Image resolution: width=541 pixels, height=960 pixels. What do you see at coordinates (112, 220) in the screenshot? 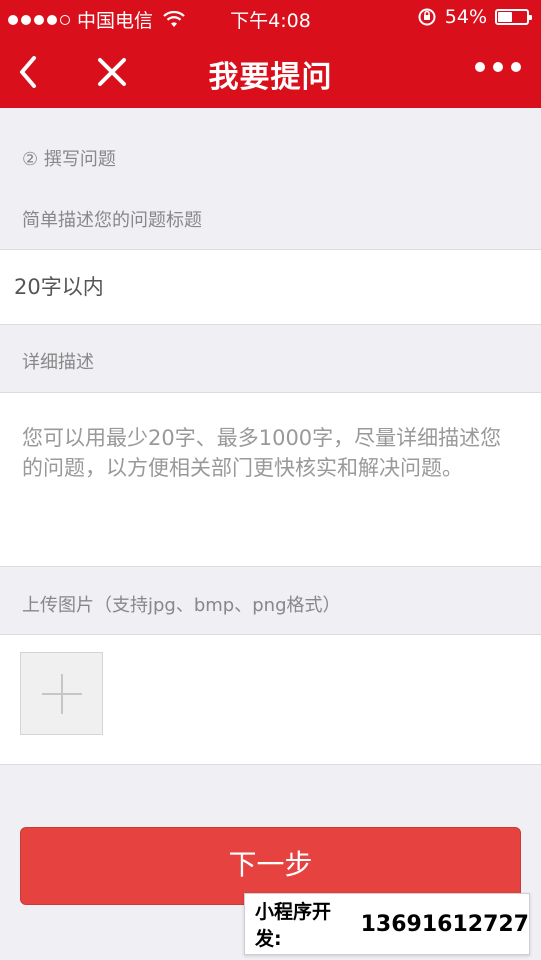
I see `title-label: 简单描述您的问题标题` at bounding box center [112, 220].